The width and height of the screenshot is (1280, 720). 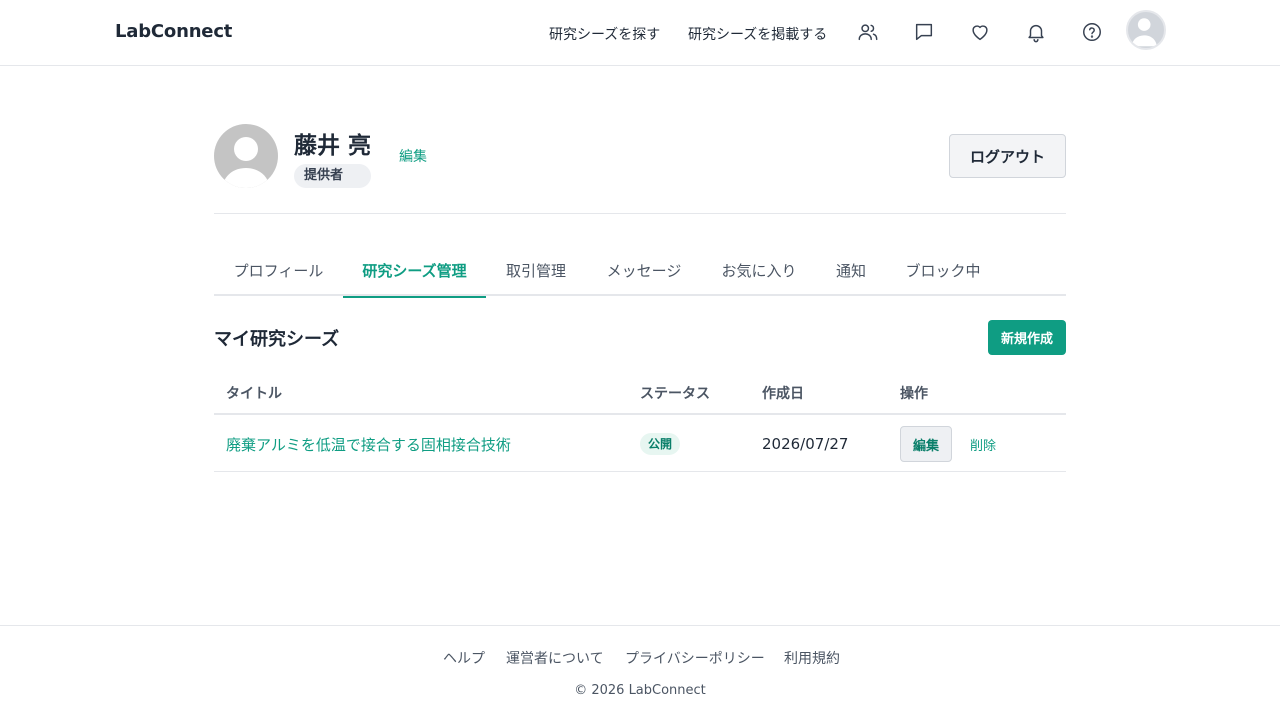 I want to click on top-header: LabConnect 研究シーズを探す 研究シーズを掲載する, so click(x=640, y=33).